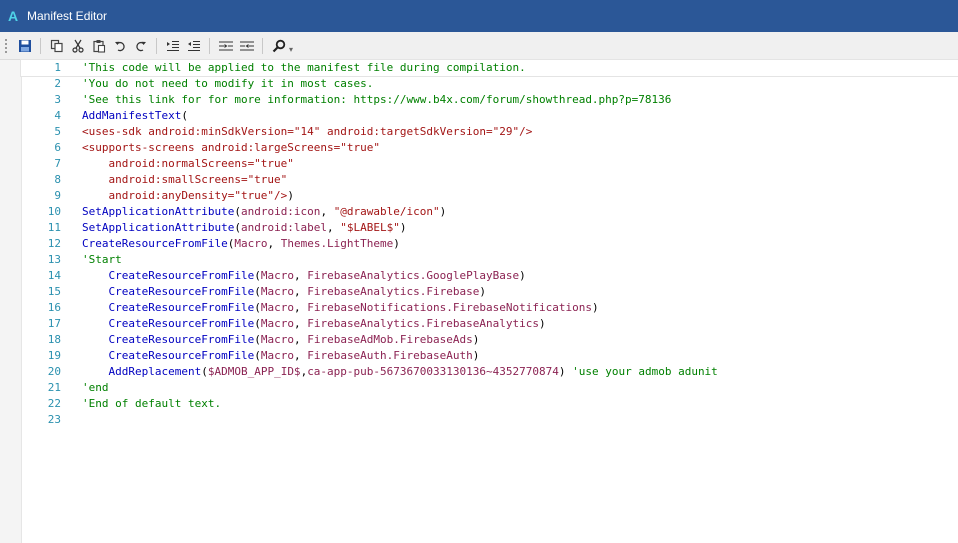  Describe the element at coordinates (57, 179) in the screenshot. I see `line-number: 8` at that location.